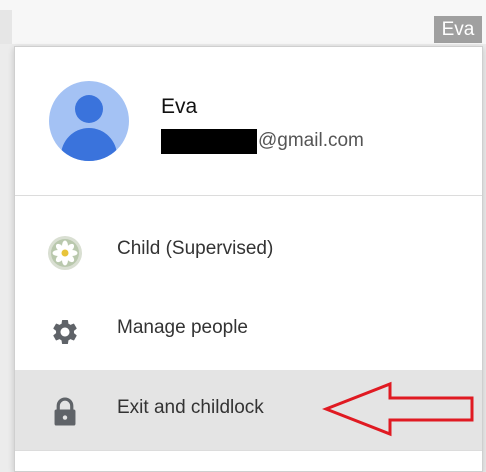 Image resolution: width=486 pixels, height=472 pixels. What do you see at coordinates (89, 144) in the screenshot?
I see `avatar-shoulders` at bounding box center [89, 144].